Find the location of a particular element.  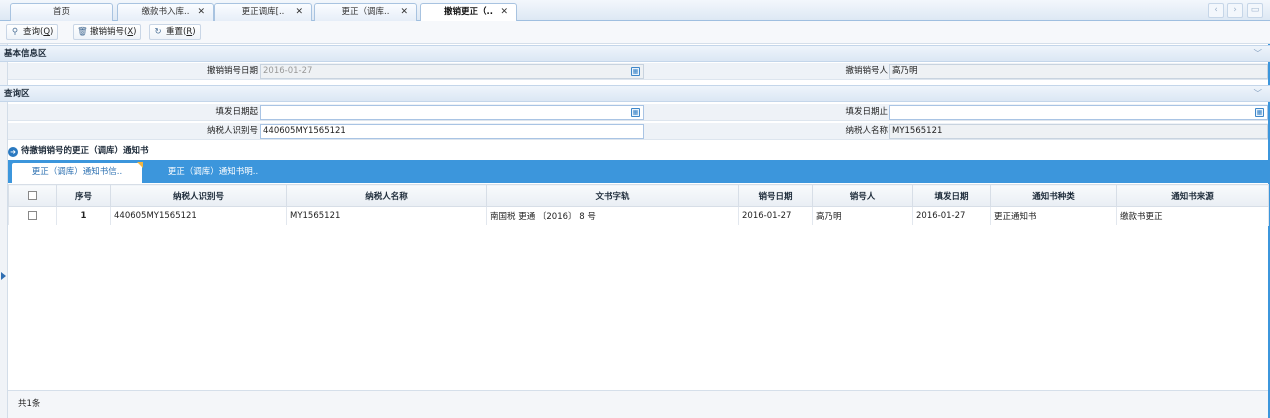

tab-home: 首页 is located at coordinates (61, 12).